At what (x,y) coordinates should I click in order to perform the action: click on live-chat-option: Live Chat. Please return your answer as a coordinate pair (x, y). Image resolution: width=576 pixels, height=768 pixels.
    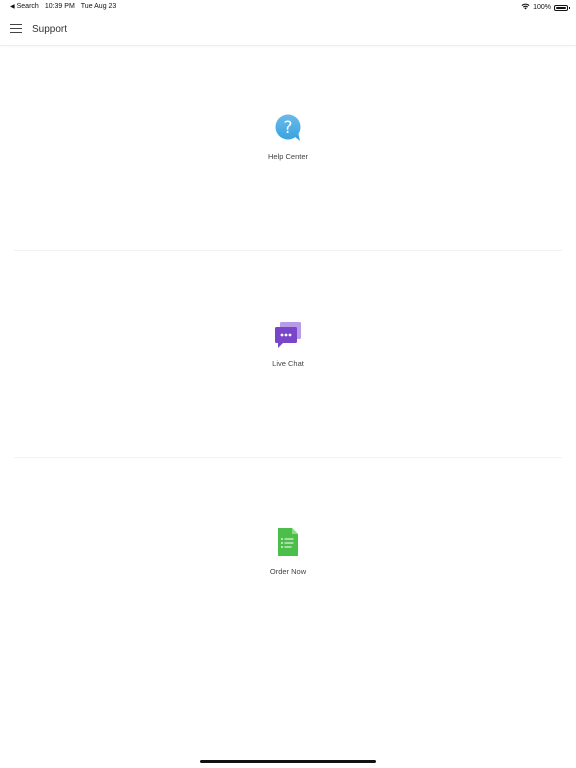
    Looking at the image, I should click on (288, 344).